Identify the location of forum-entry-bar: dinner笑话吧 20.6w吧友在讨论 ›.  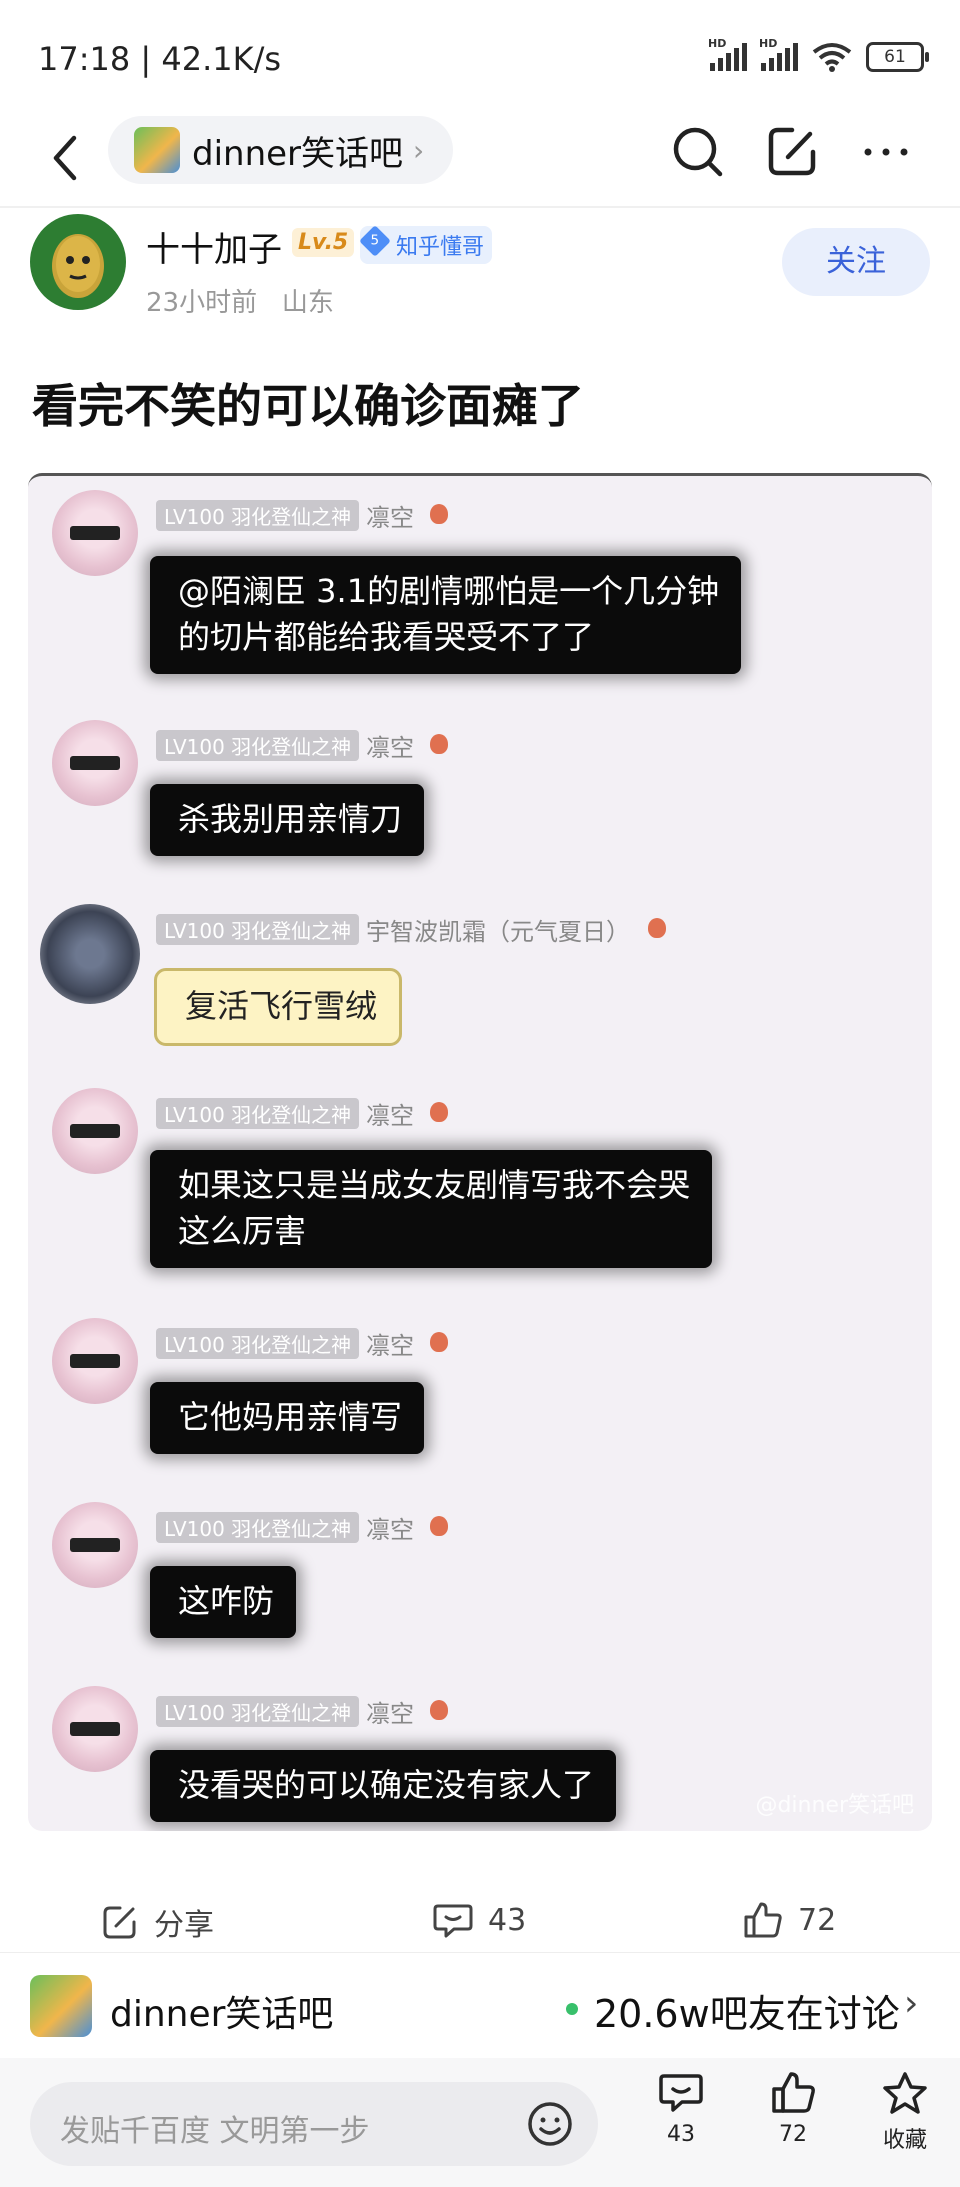
(480, 2005).